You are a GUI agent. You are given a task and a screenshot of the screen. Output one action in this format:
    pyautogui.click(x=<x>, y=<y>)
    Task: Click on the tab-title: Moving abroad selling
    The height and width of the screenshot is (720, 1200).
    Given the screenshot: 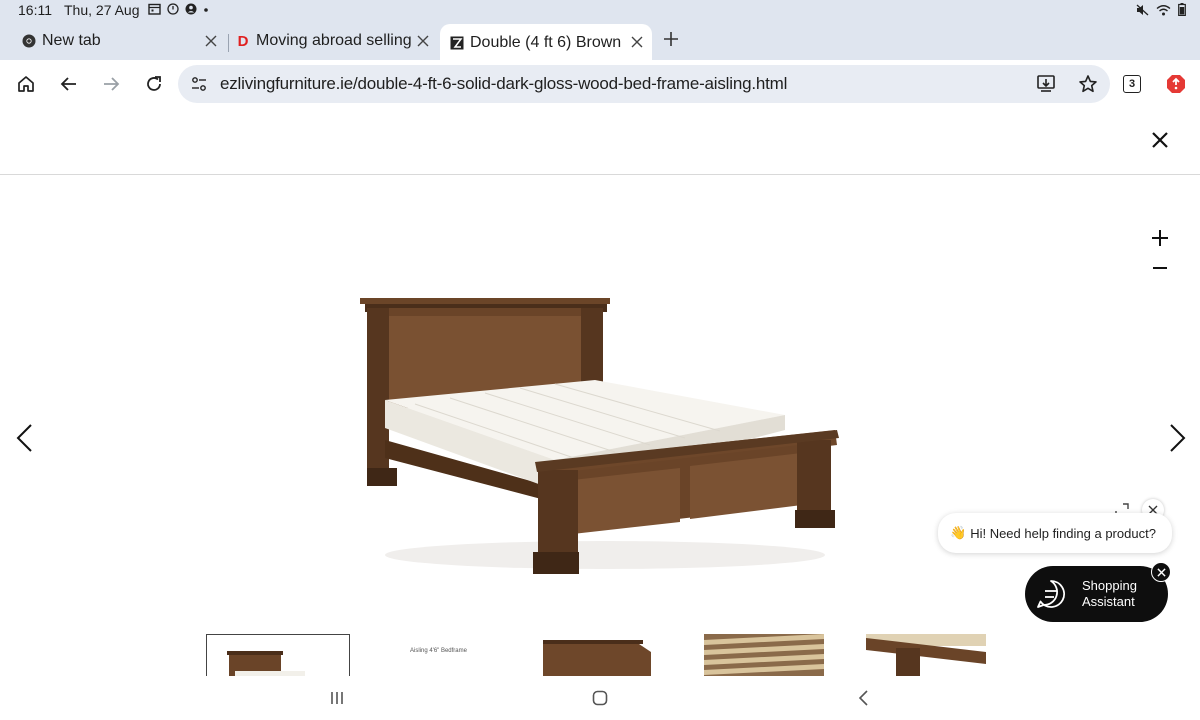 What is the action you would take?
    pyautogui.click(x=334, y=40)
    